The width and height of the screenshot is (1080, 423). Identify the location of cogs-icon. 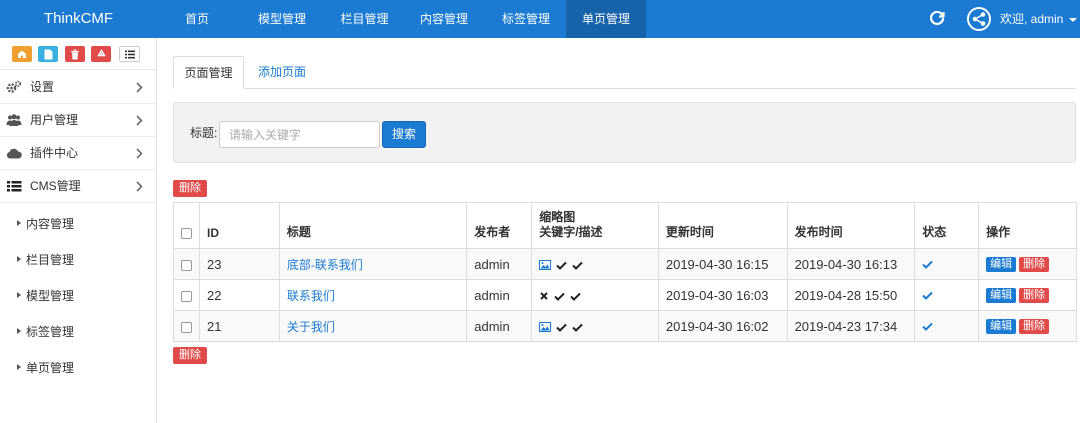
(14, 86).